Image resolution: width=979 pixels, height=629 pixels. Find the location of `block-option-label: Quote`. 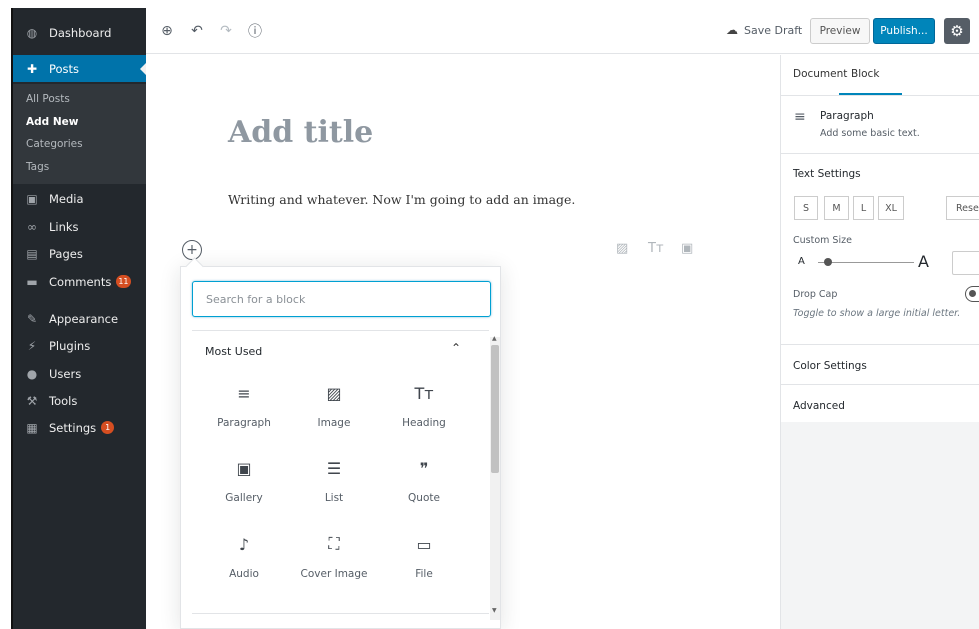

block-option-label: Quote is located at coordinates (424, 498).